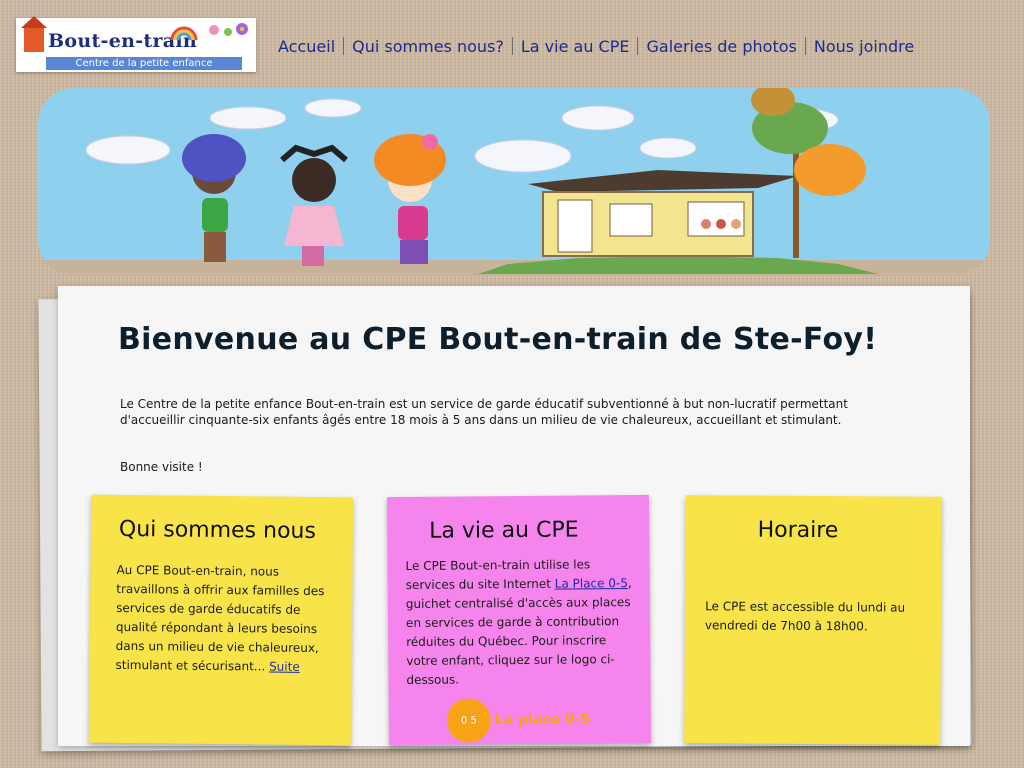  Describe the element at coordinates (284, 667) in the screenshot. I see `suite-link: Suite` at that location.